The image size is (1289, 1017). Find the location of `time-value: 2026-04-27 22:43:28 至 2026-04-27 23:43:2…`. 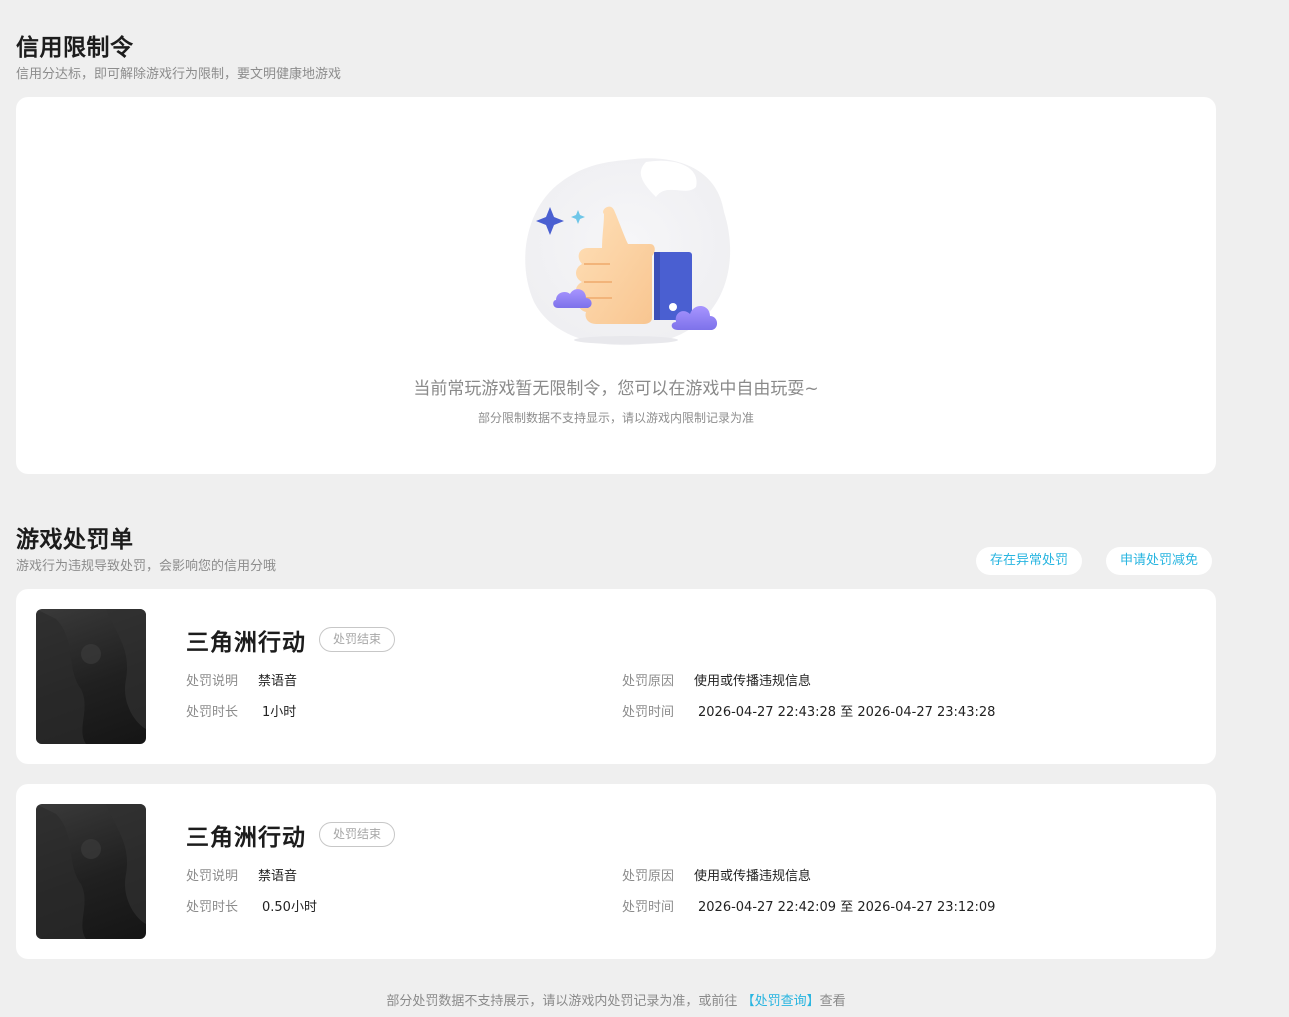

time-value: 2026-04-27 22:43:28 至 2026-04-27 23:43:2… is located at coordinates (847, 712).